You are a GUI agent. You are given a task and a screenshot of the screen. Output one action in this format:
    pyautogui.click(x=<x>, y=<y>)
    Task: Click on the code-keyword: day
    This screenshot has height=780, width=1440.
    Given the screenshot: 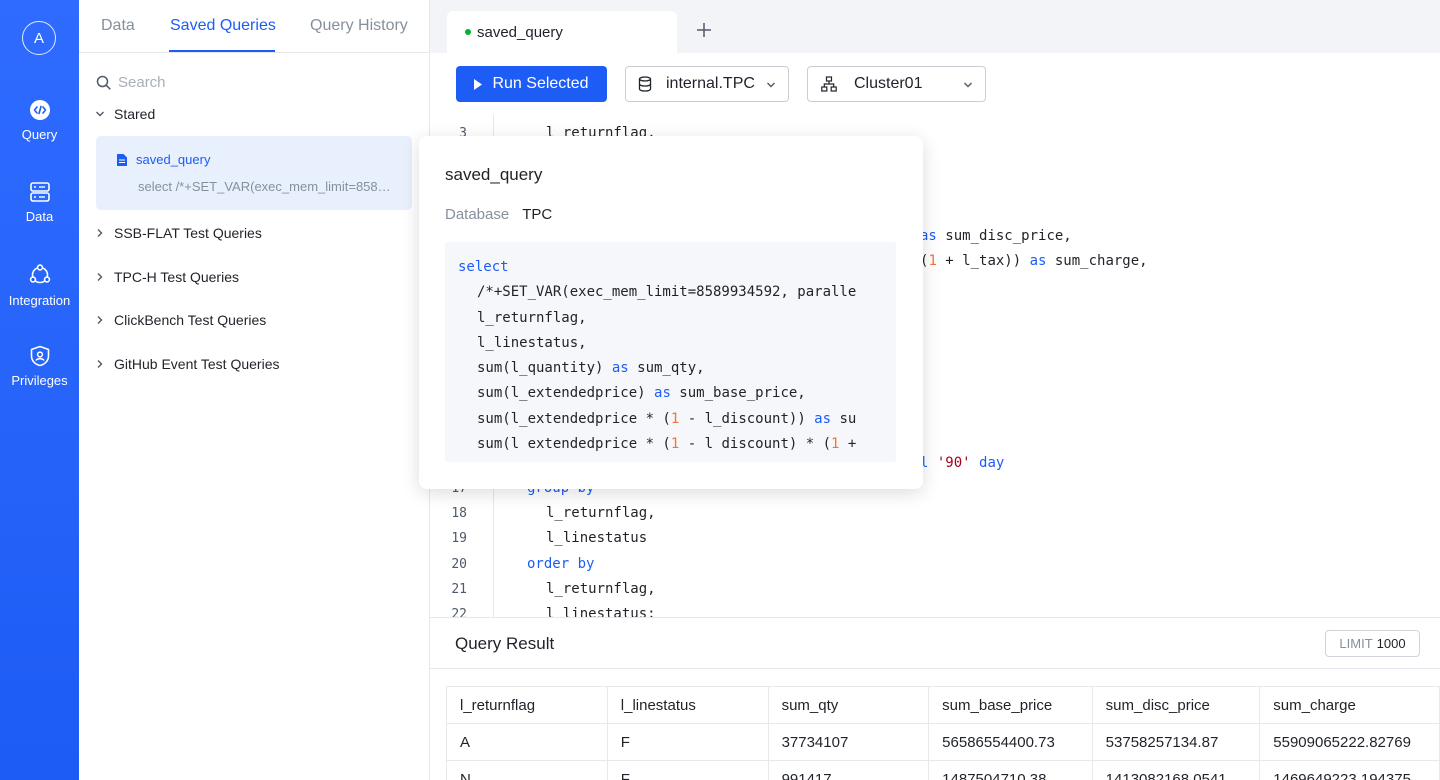 What is the action you would take?
    pyautogui.click(x=992, y=463)
    